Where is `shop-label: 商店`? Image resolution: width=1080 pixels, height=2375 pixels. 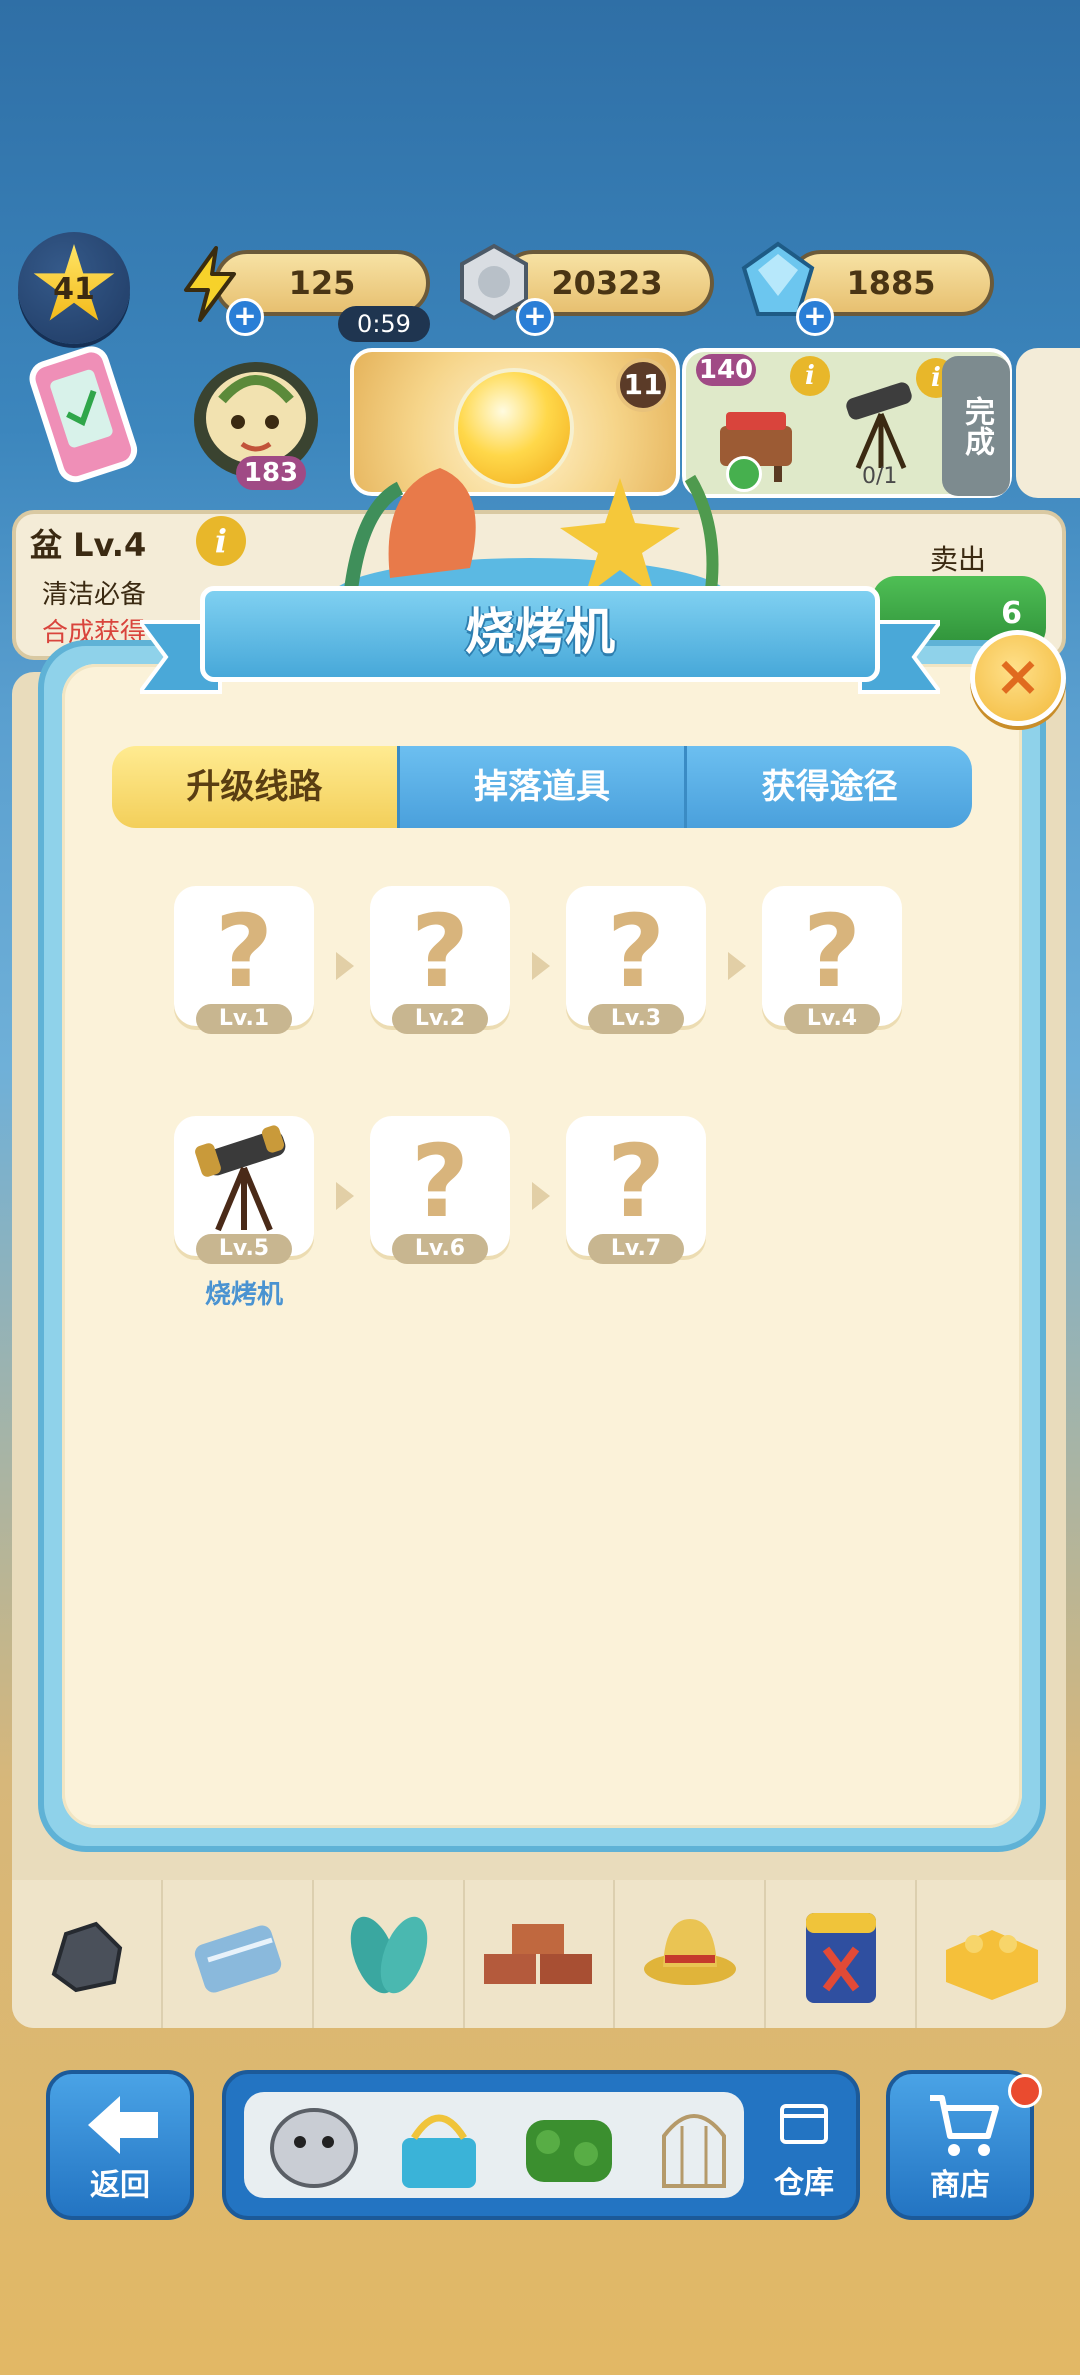 shop-label: 商店 is located at coordinates (960, 2185).